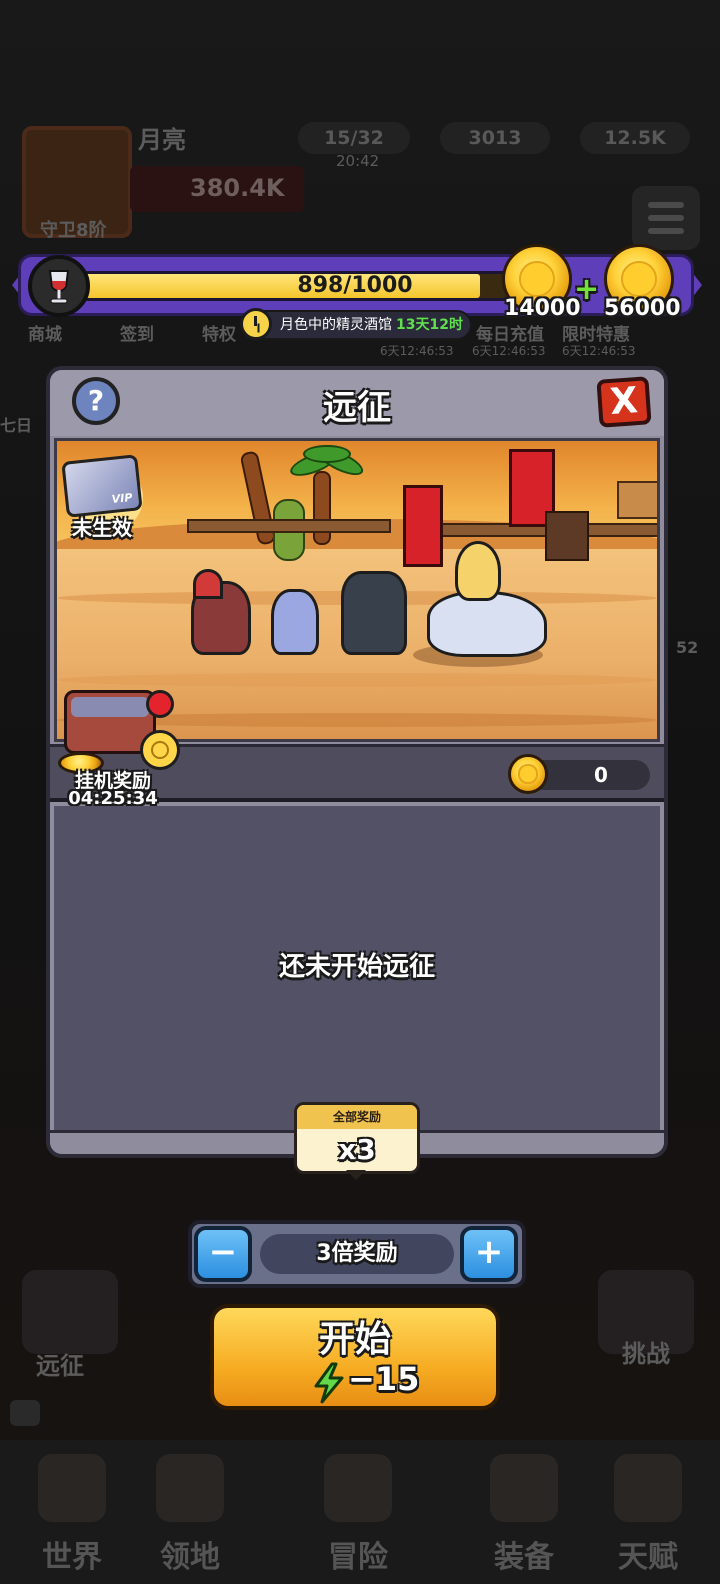 Image resolution: width=720 pixels, height=1584 pixels. I want to click on wine-glass-icon, so click(59, 286).